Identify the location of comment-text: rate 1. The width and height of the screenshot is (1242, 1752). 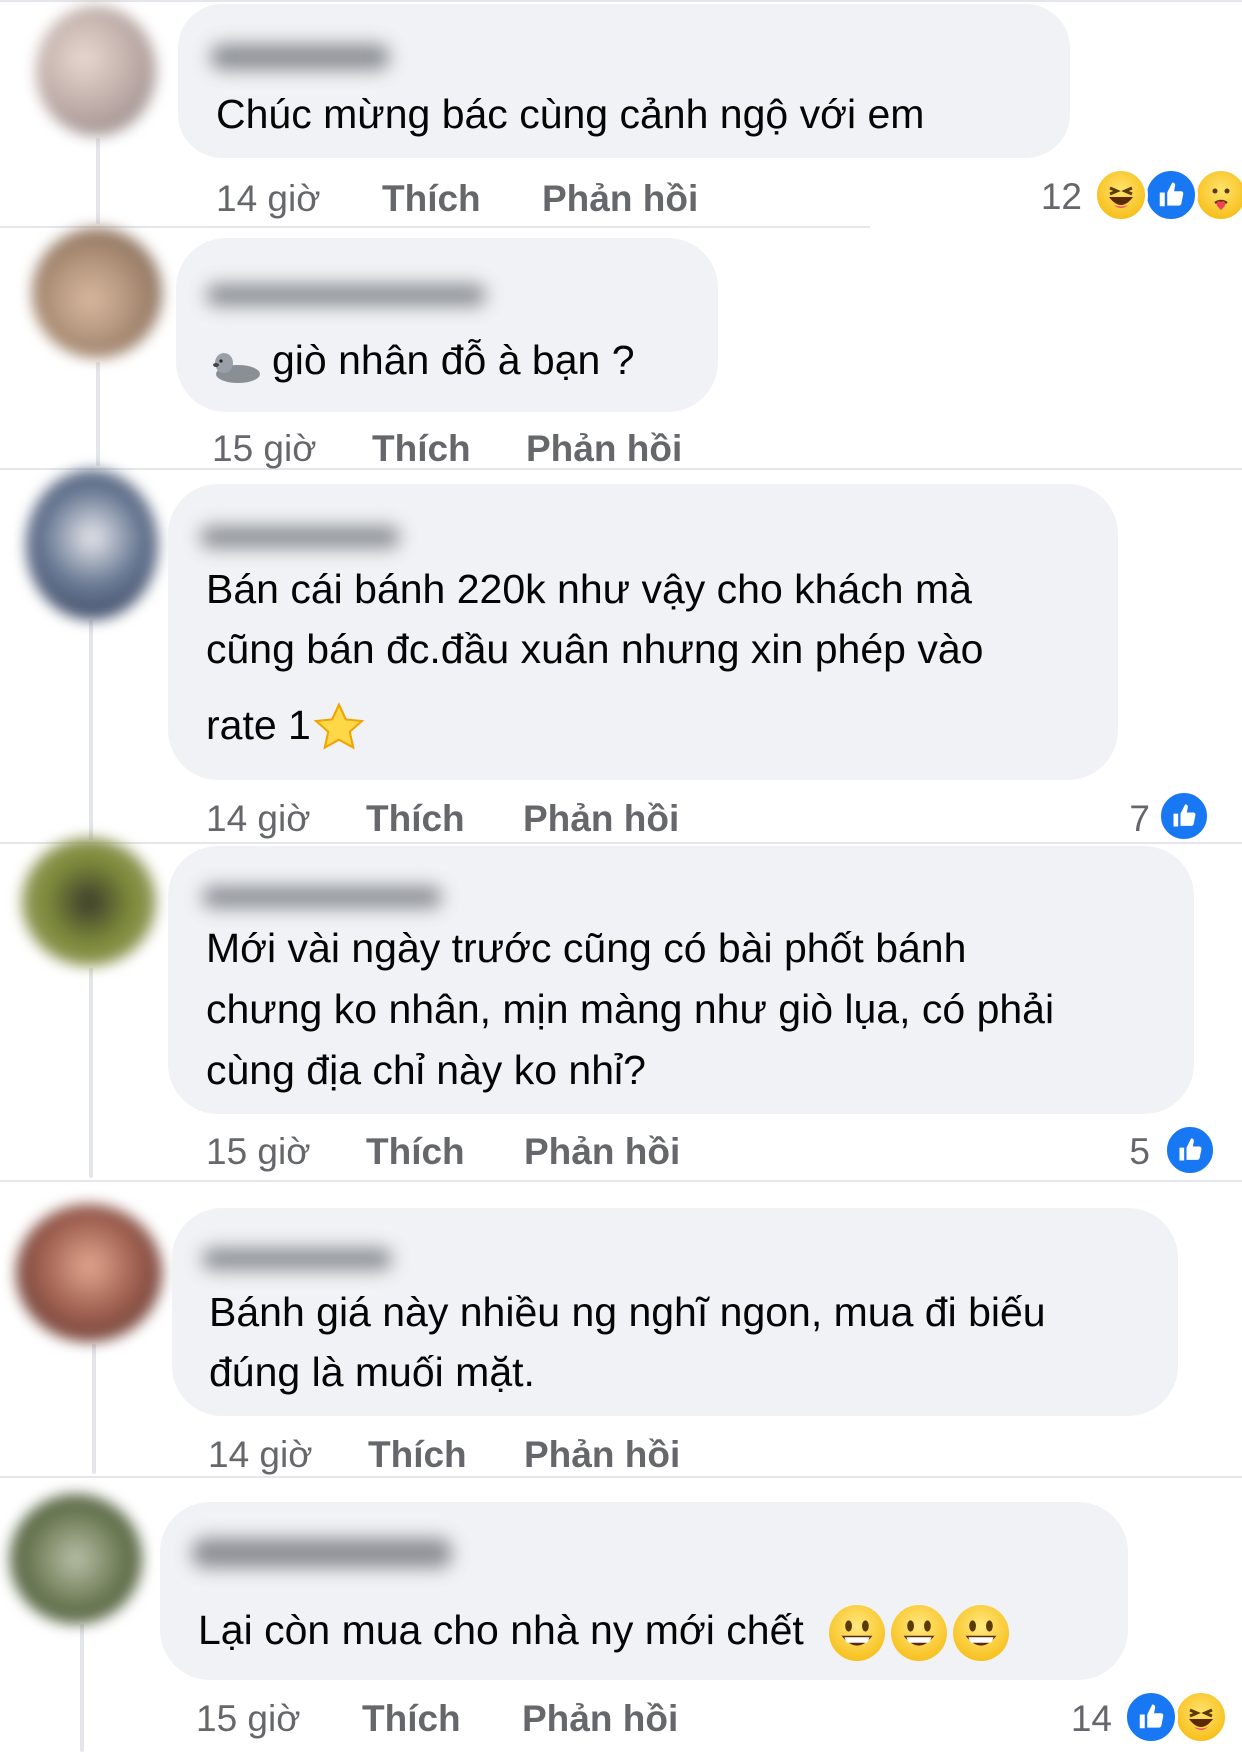
(286, 725).